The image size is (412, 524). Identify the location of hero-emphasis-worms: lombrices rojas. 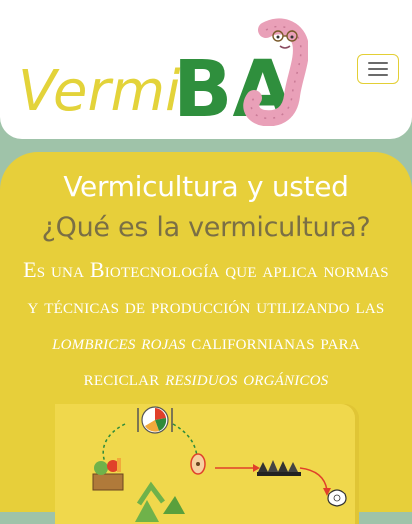
(119, 341).